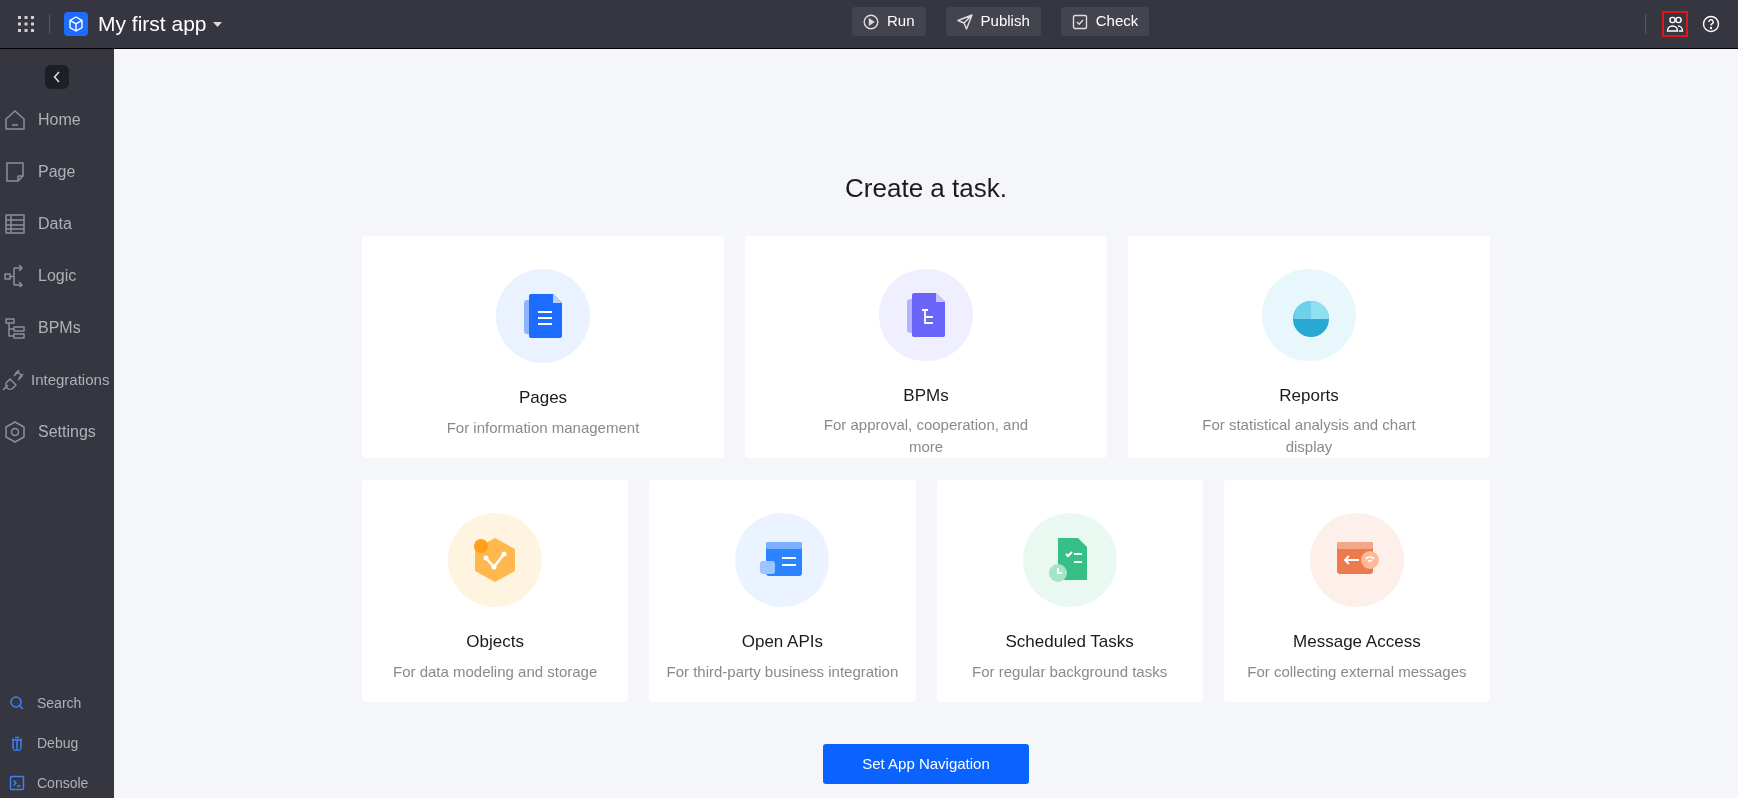 This screenshot has height=798, width=1738. I want to click on card-description: For data modeling and storage, so click(495, 671).